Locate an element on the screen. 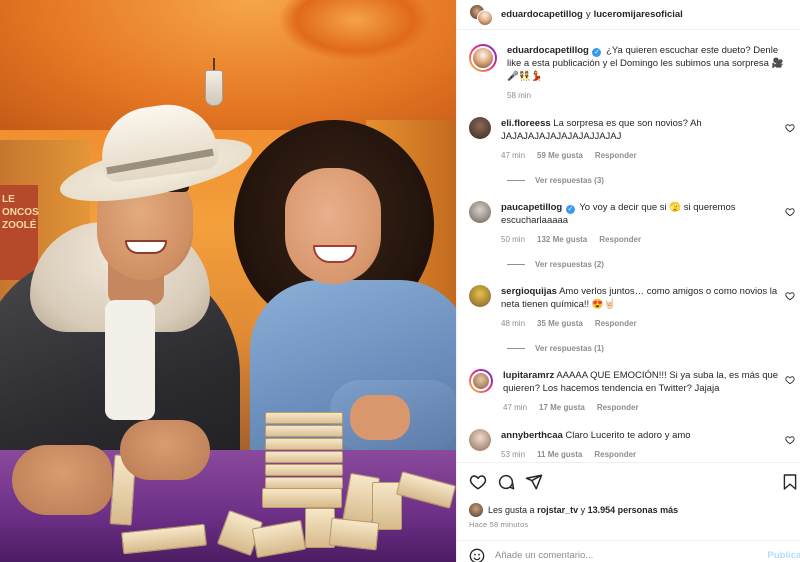 Image resolution: width=800 pixels, height=562 pixels. comment-username: lupitaramrz is located at coordinates (528, 375).